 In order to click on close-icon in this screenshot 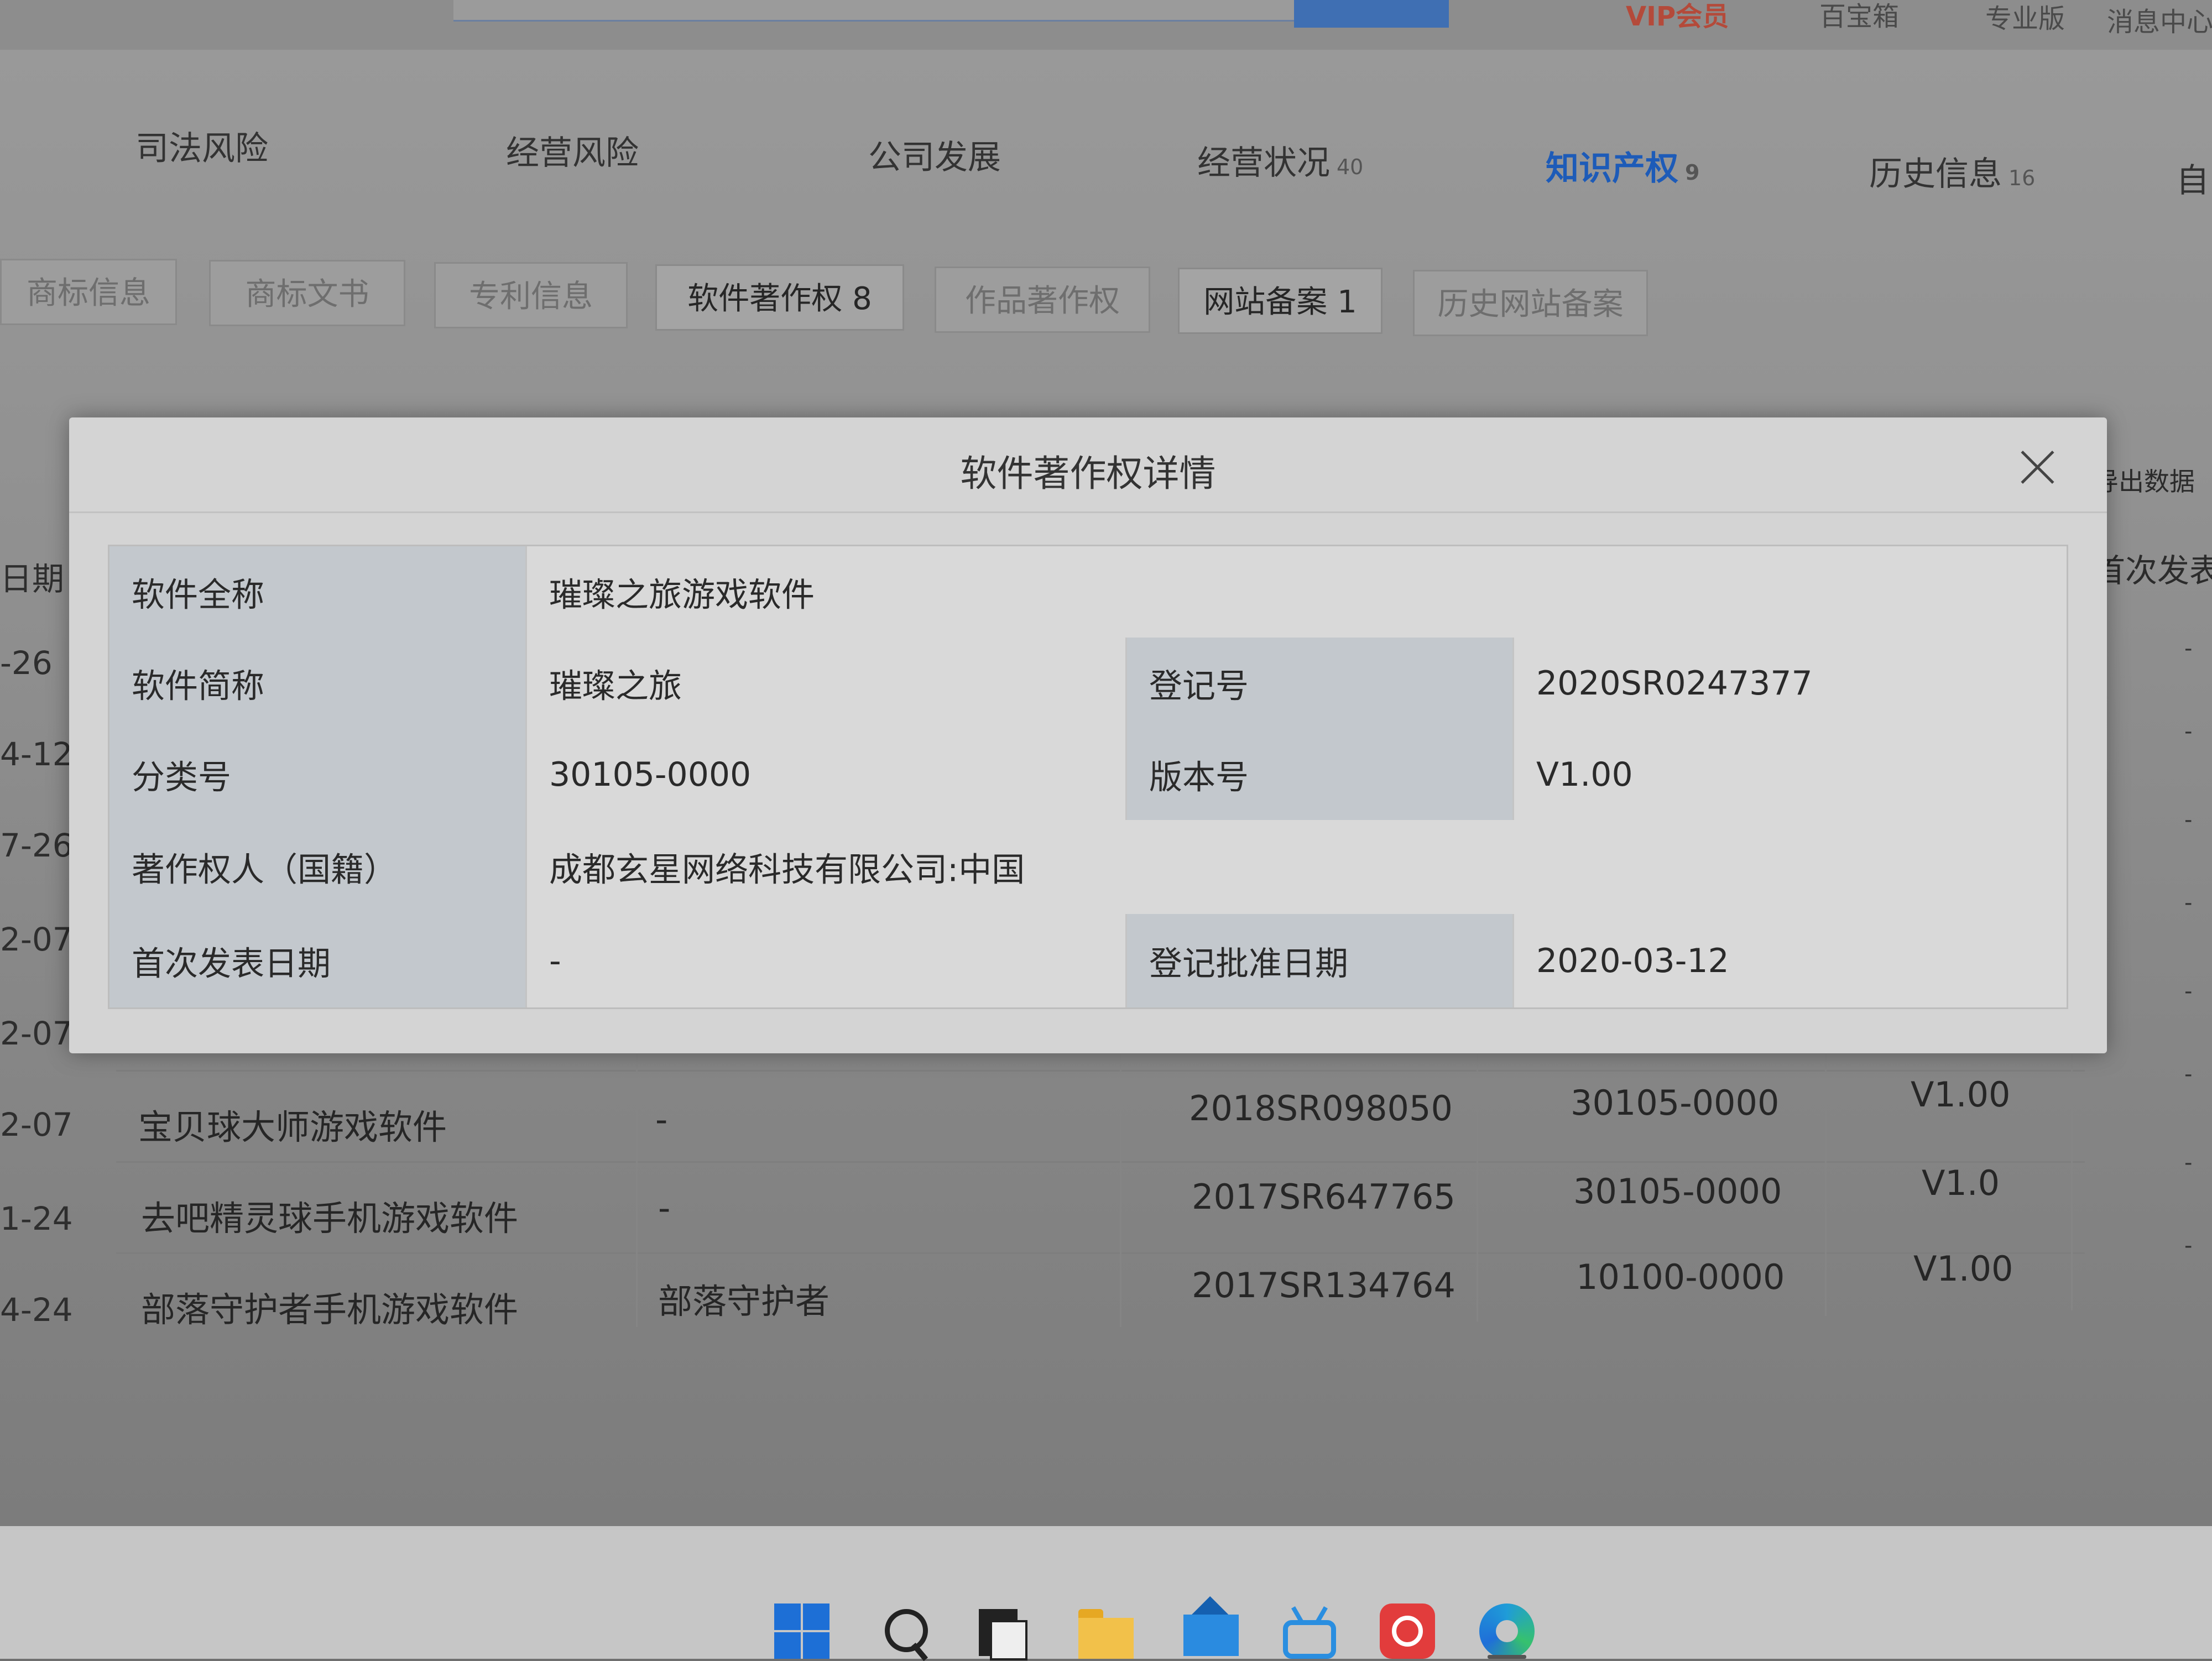, I will do `click(2038, 467)`.